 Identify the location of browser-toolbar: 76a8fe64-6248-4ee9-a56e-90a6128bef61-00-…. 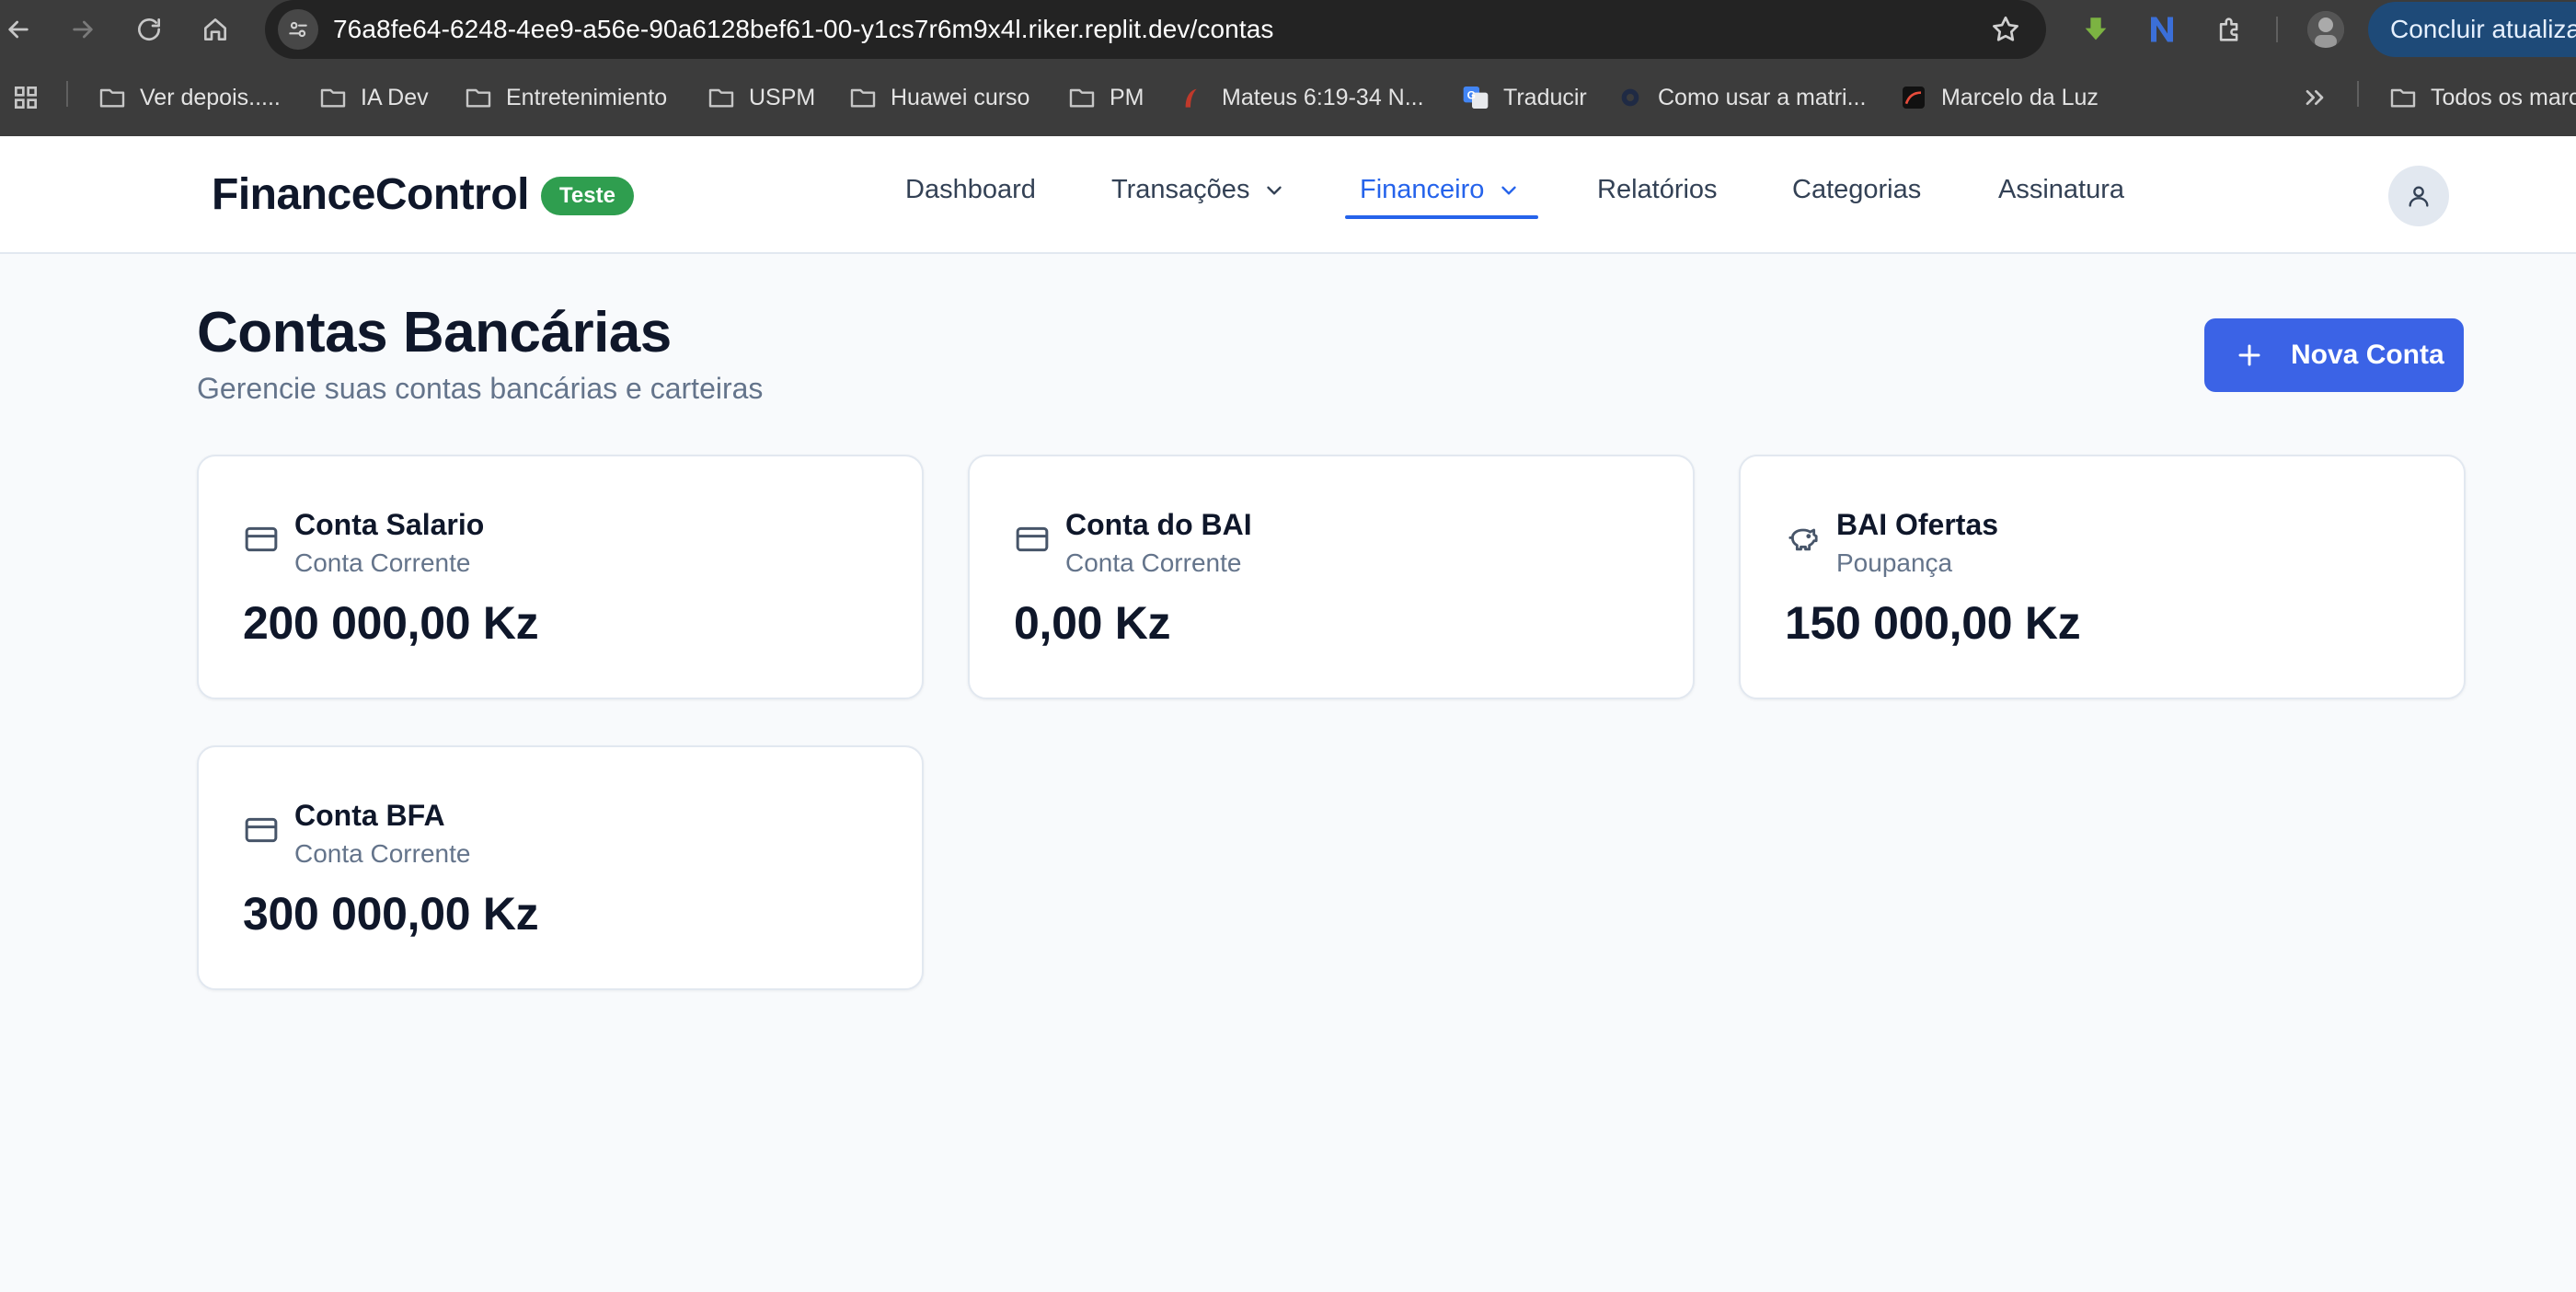
(1288, 29).